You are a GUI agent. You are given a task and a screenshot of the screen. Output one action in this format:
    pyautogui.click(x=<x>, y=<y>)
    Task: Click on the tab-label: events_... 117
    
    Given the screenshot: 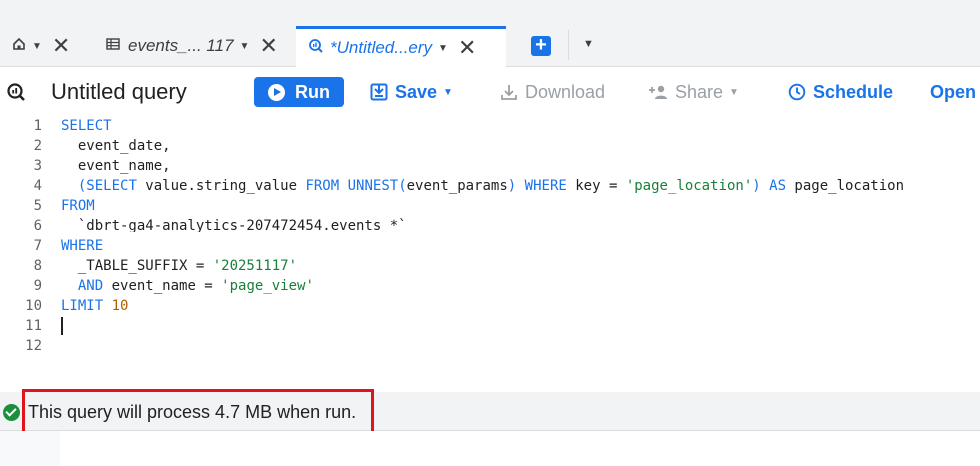 What is the action you would take?
    pyautogui.click(x=181, y=45)
    